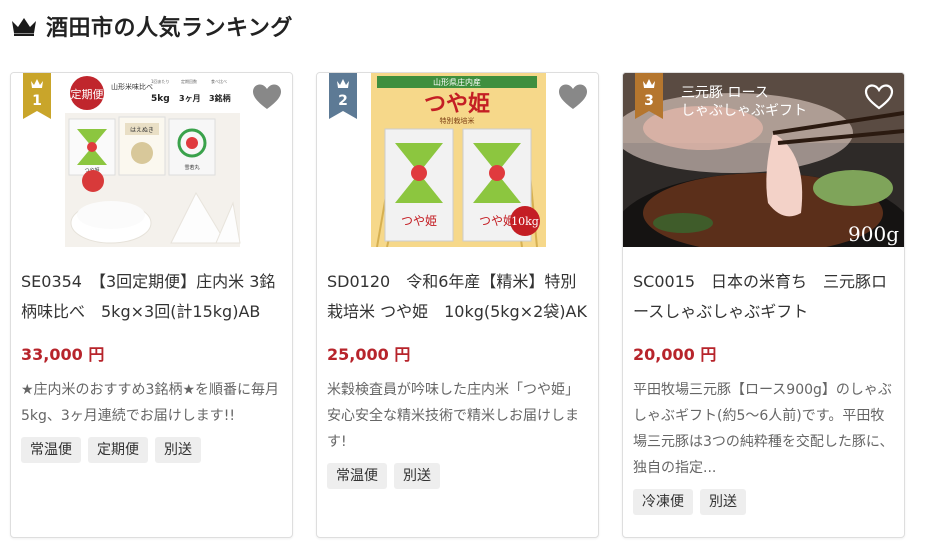  Describe the element at coordinates (142, 130) in the screenshot. I see `image-bag-2-label: はえぬき` at that location.